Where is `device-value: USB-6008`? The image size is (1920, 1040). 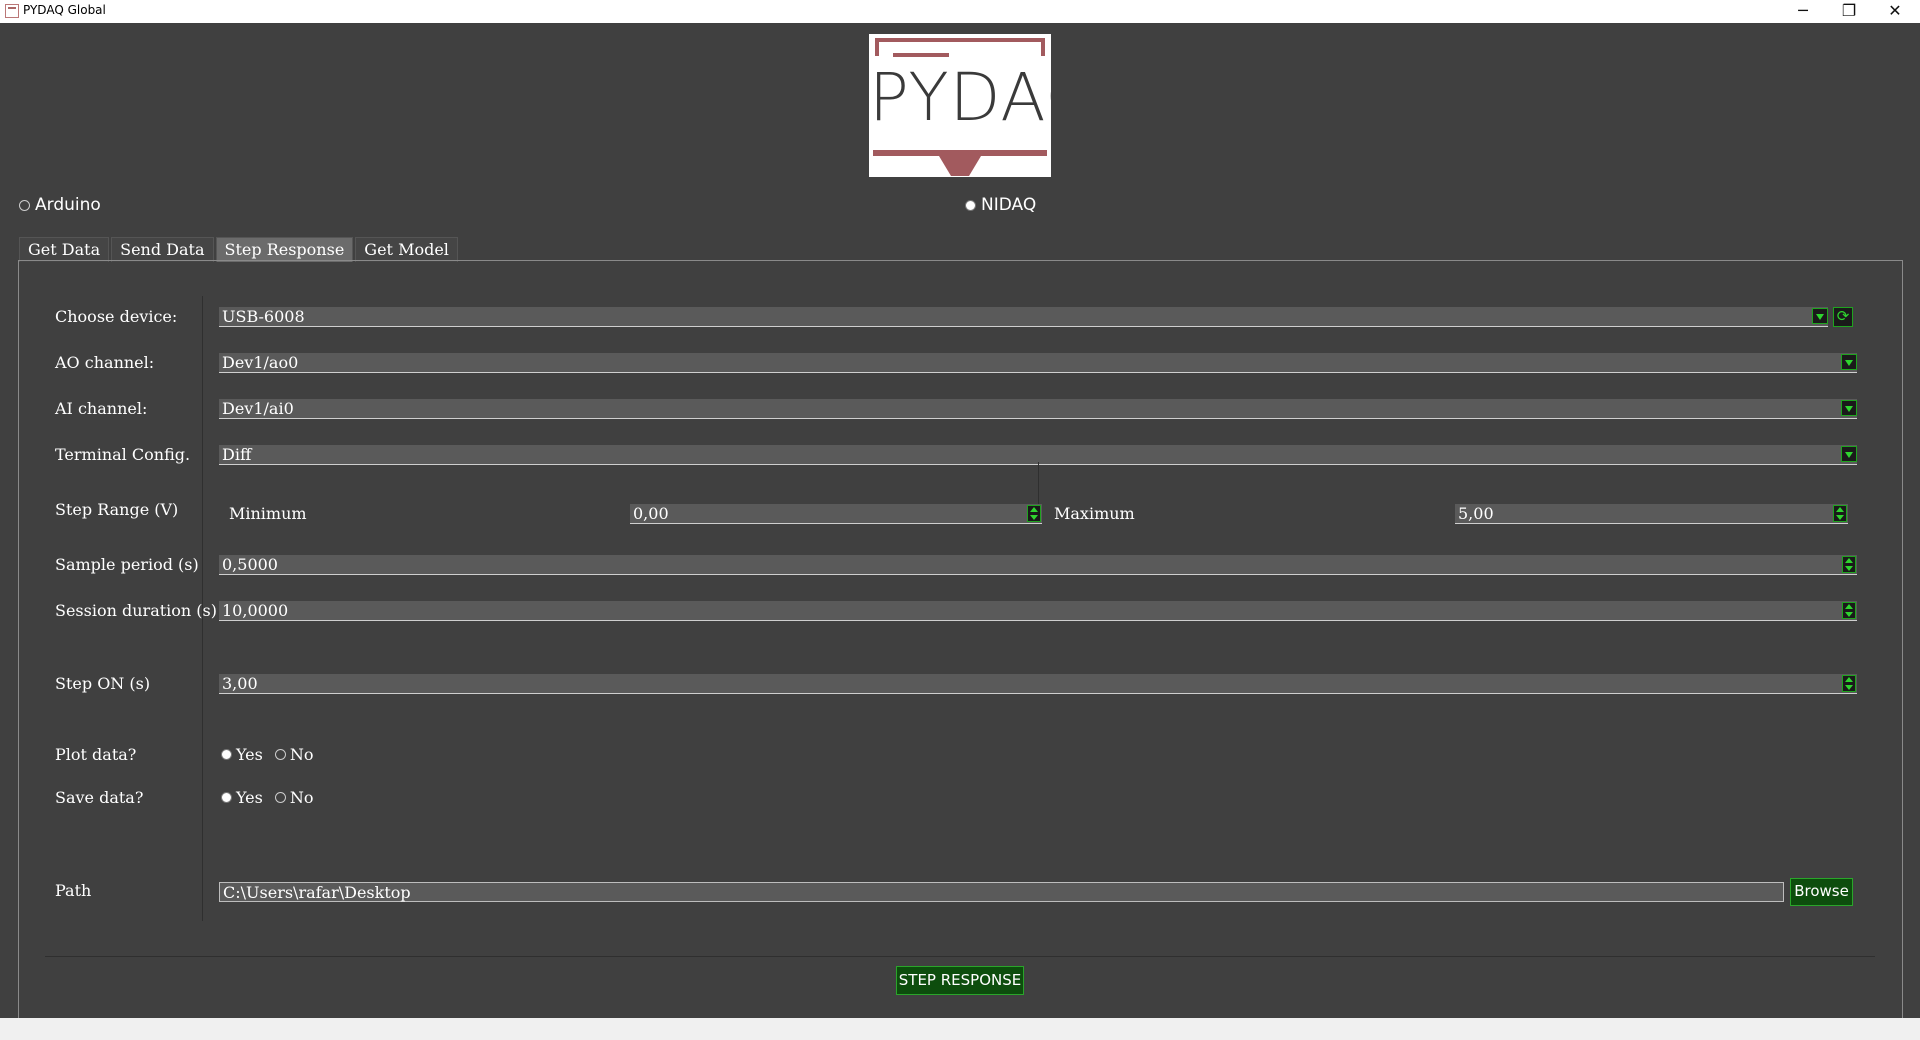 device-value: USB-6008 is located at coordinates (263, 316).